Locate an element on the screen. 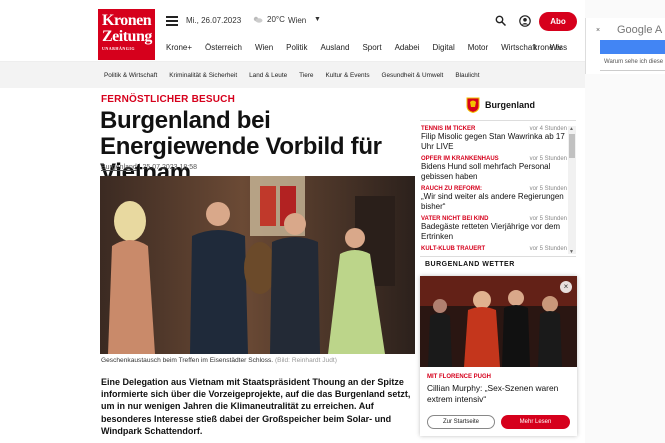 This screenshot has width=665, height=443. nav-item: Krone+ is located at coordinates (179, 49).